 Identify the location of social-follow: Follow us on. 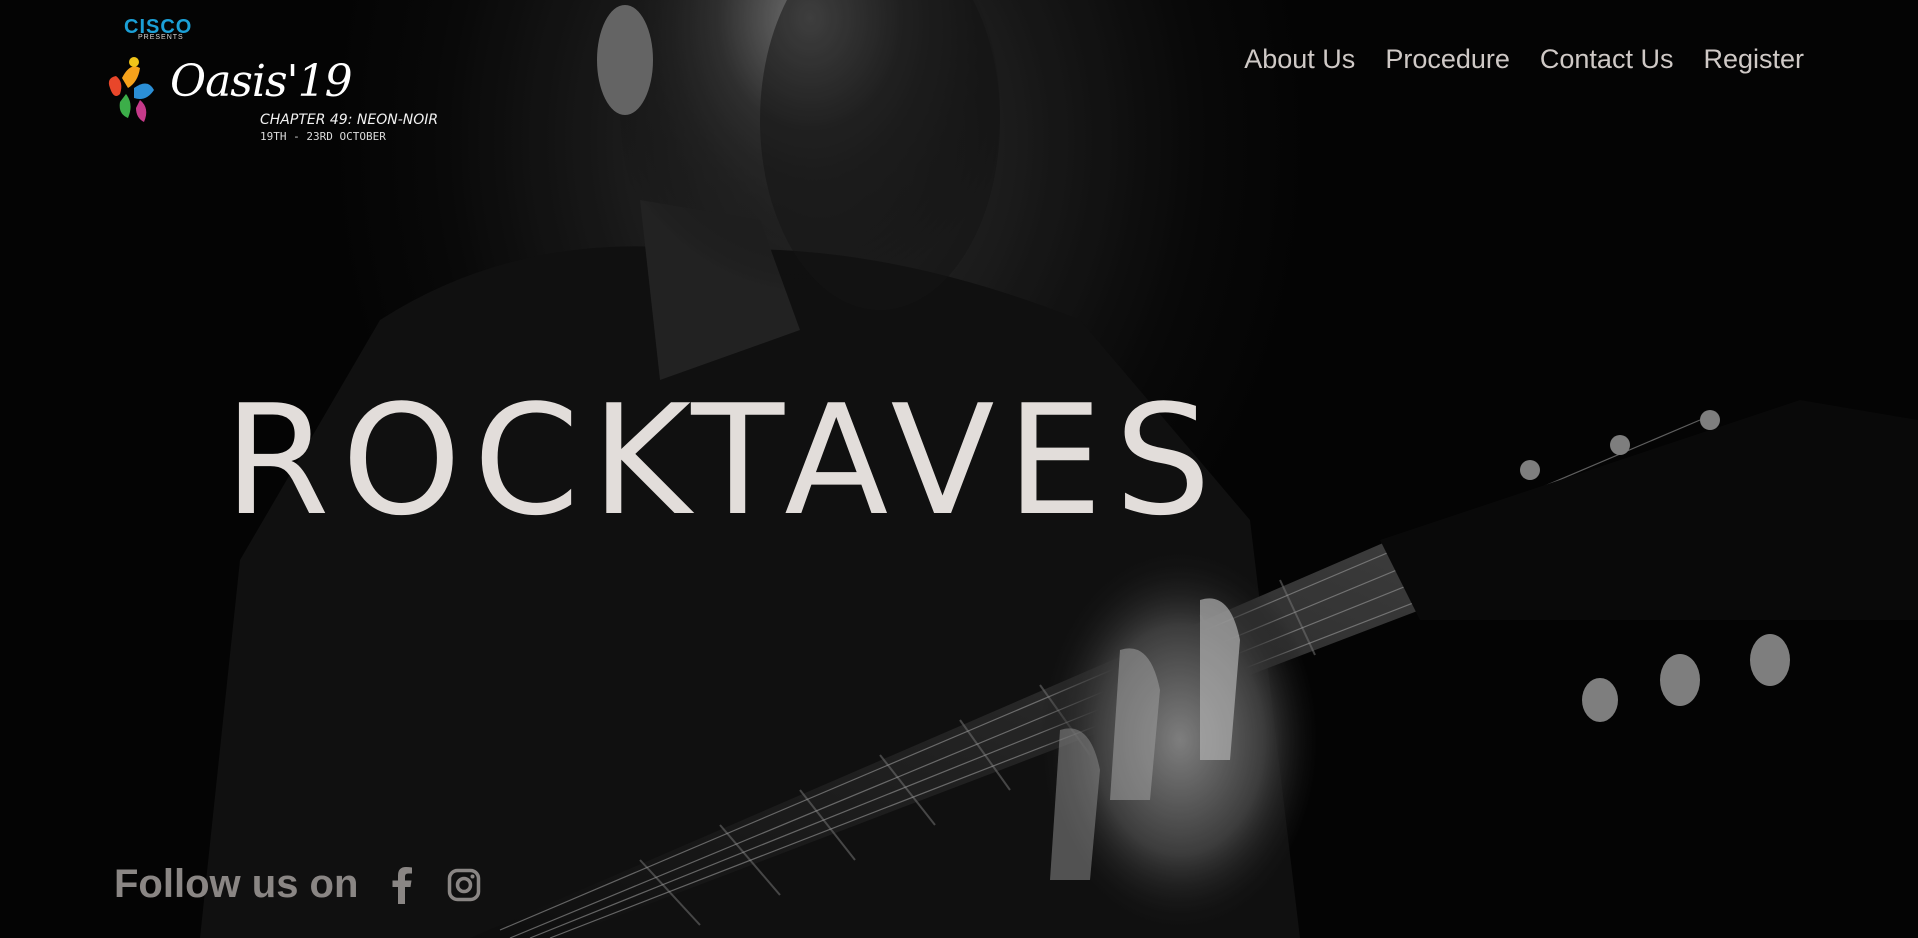
(298, 884).